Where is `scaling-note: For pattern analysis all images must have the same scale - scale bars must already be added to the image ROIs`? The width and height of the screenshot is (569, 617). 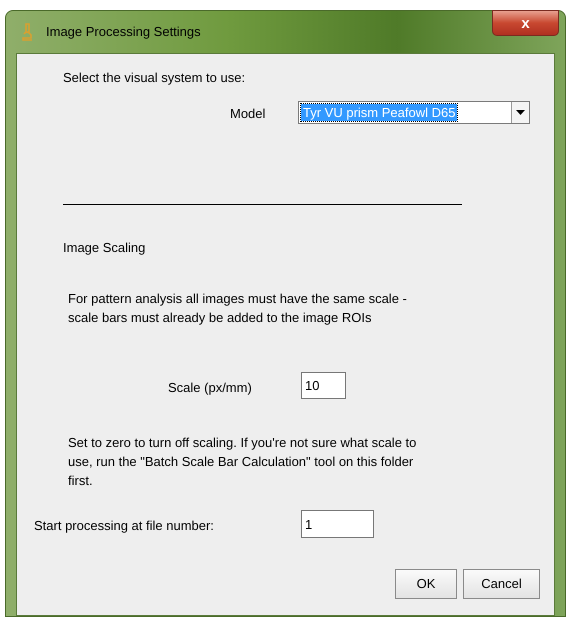 scaling-note: For pattern analysis all images must have the same scale - scale bars must already be added to the image ROIs is located at coordinates (238, 308).